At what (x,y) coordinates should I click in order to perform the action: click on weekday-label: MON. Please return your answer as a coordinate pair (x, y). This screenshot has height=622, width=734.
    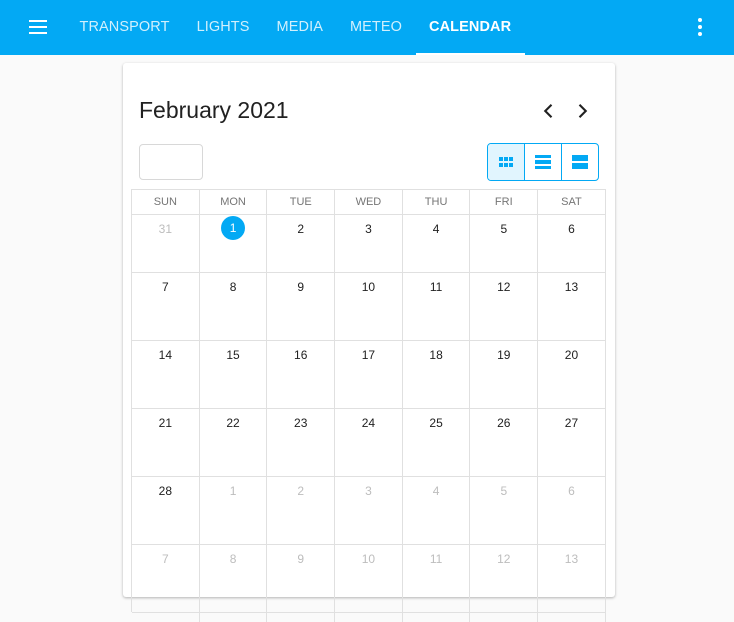
    Looking at the image, I should click on (233, 202).